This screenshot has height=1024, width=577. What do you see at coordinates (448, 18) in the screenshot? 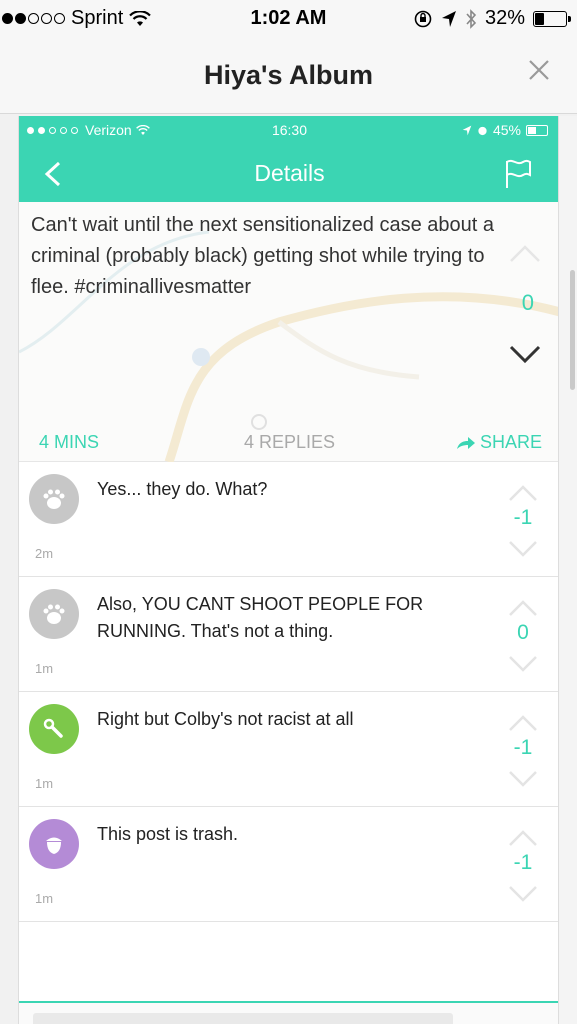
I see `location-arrow-icon` at bounding box center [448, 18].